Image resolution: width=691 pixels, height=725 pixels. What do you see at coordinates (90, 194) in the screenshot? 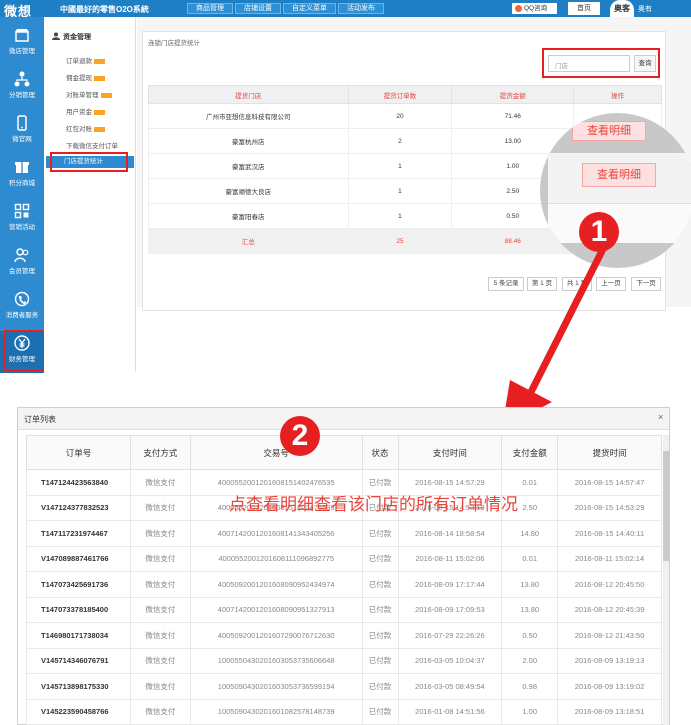
I see `sub-sidebar: 资金管理` at bounding box center [90, 194].